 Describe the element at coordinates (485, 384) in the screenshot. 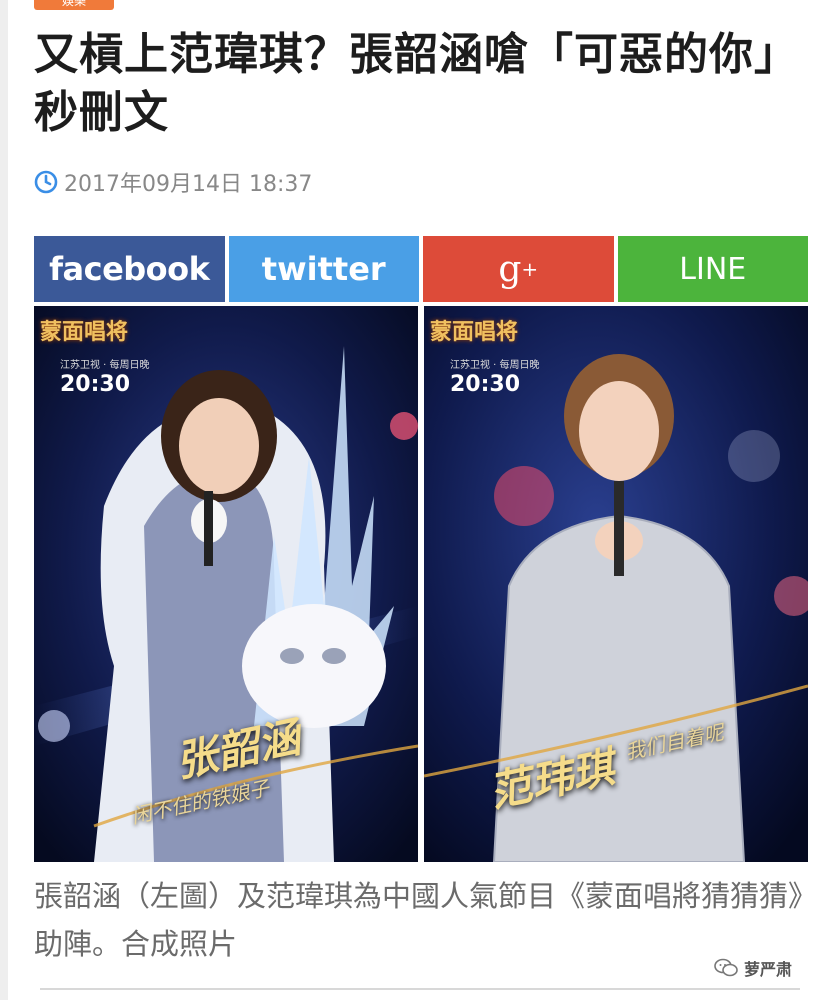

I see `show-time-right: 20:30` at that location.